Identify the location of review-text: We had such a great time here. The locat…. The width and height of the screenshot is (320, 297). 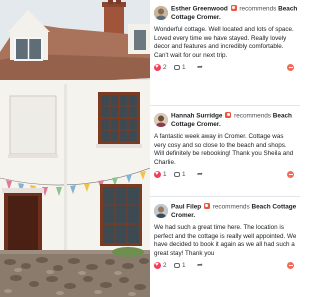
(225, 240).